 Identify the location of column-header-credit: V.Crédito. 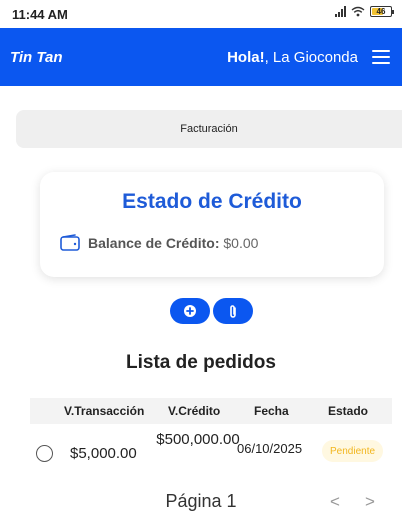
(194, 411).